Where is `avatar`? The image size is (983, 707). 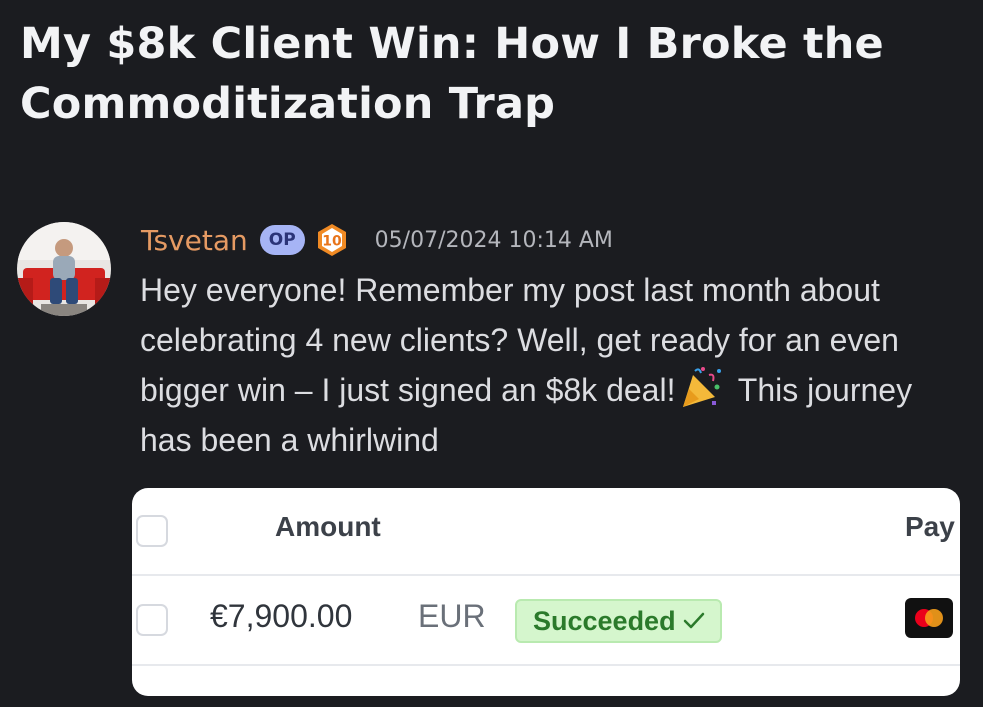 avatar is located at coordinates (64, 269).